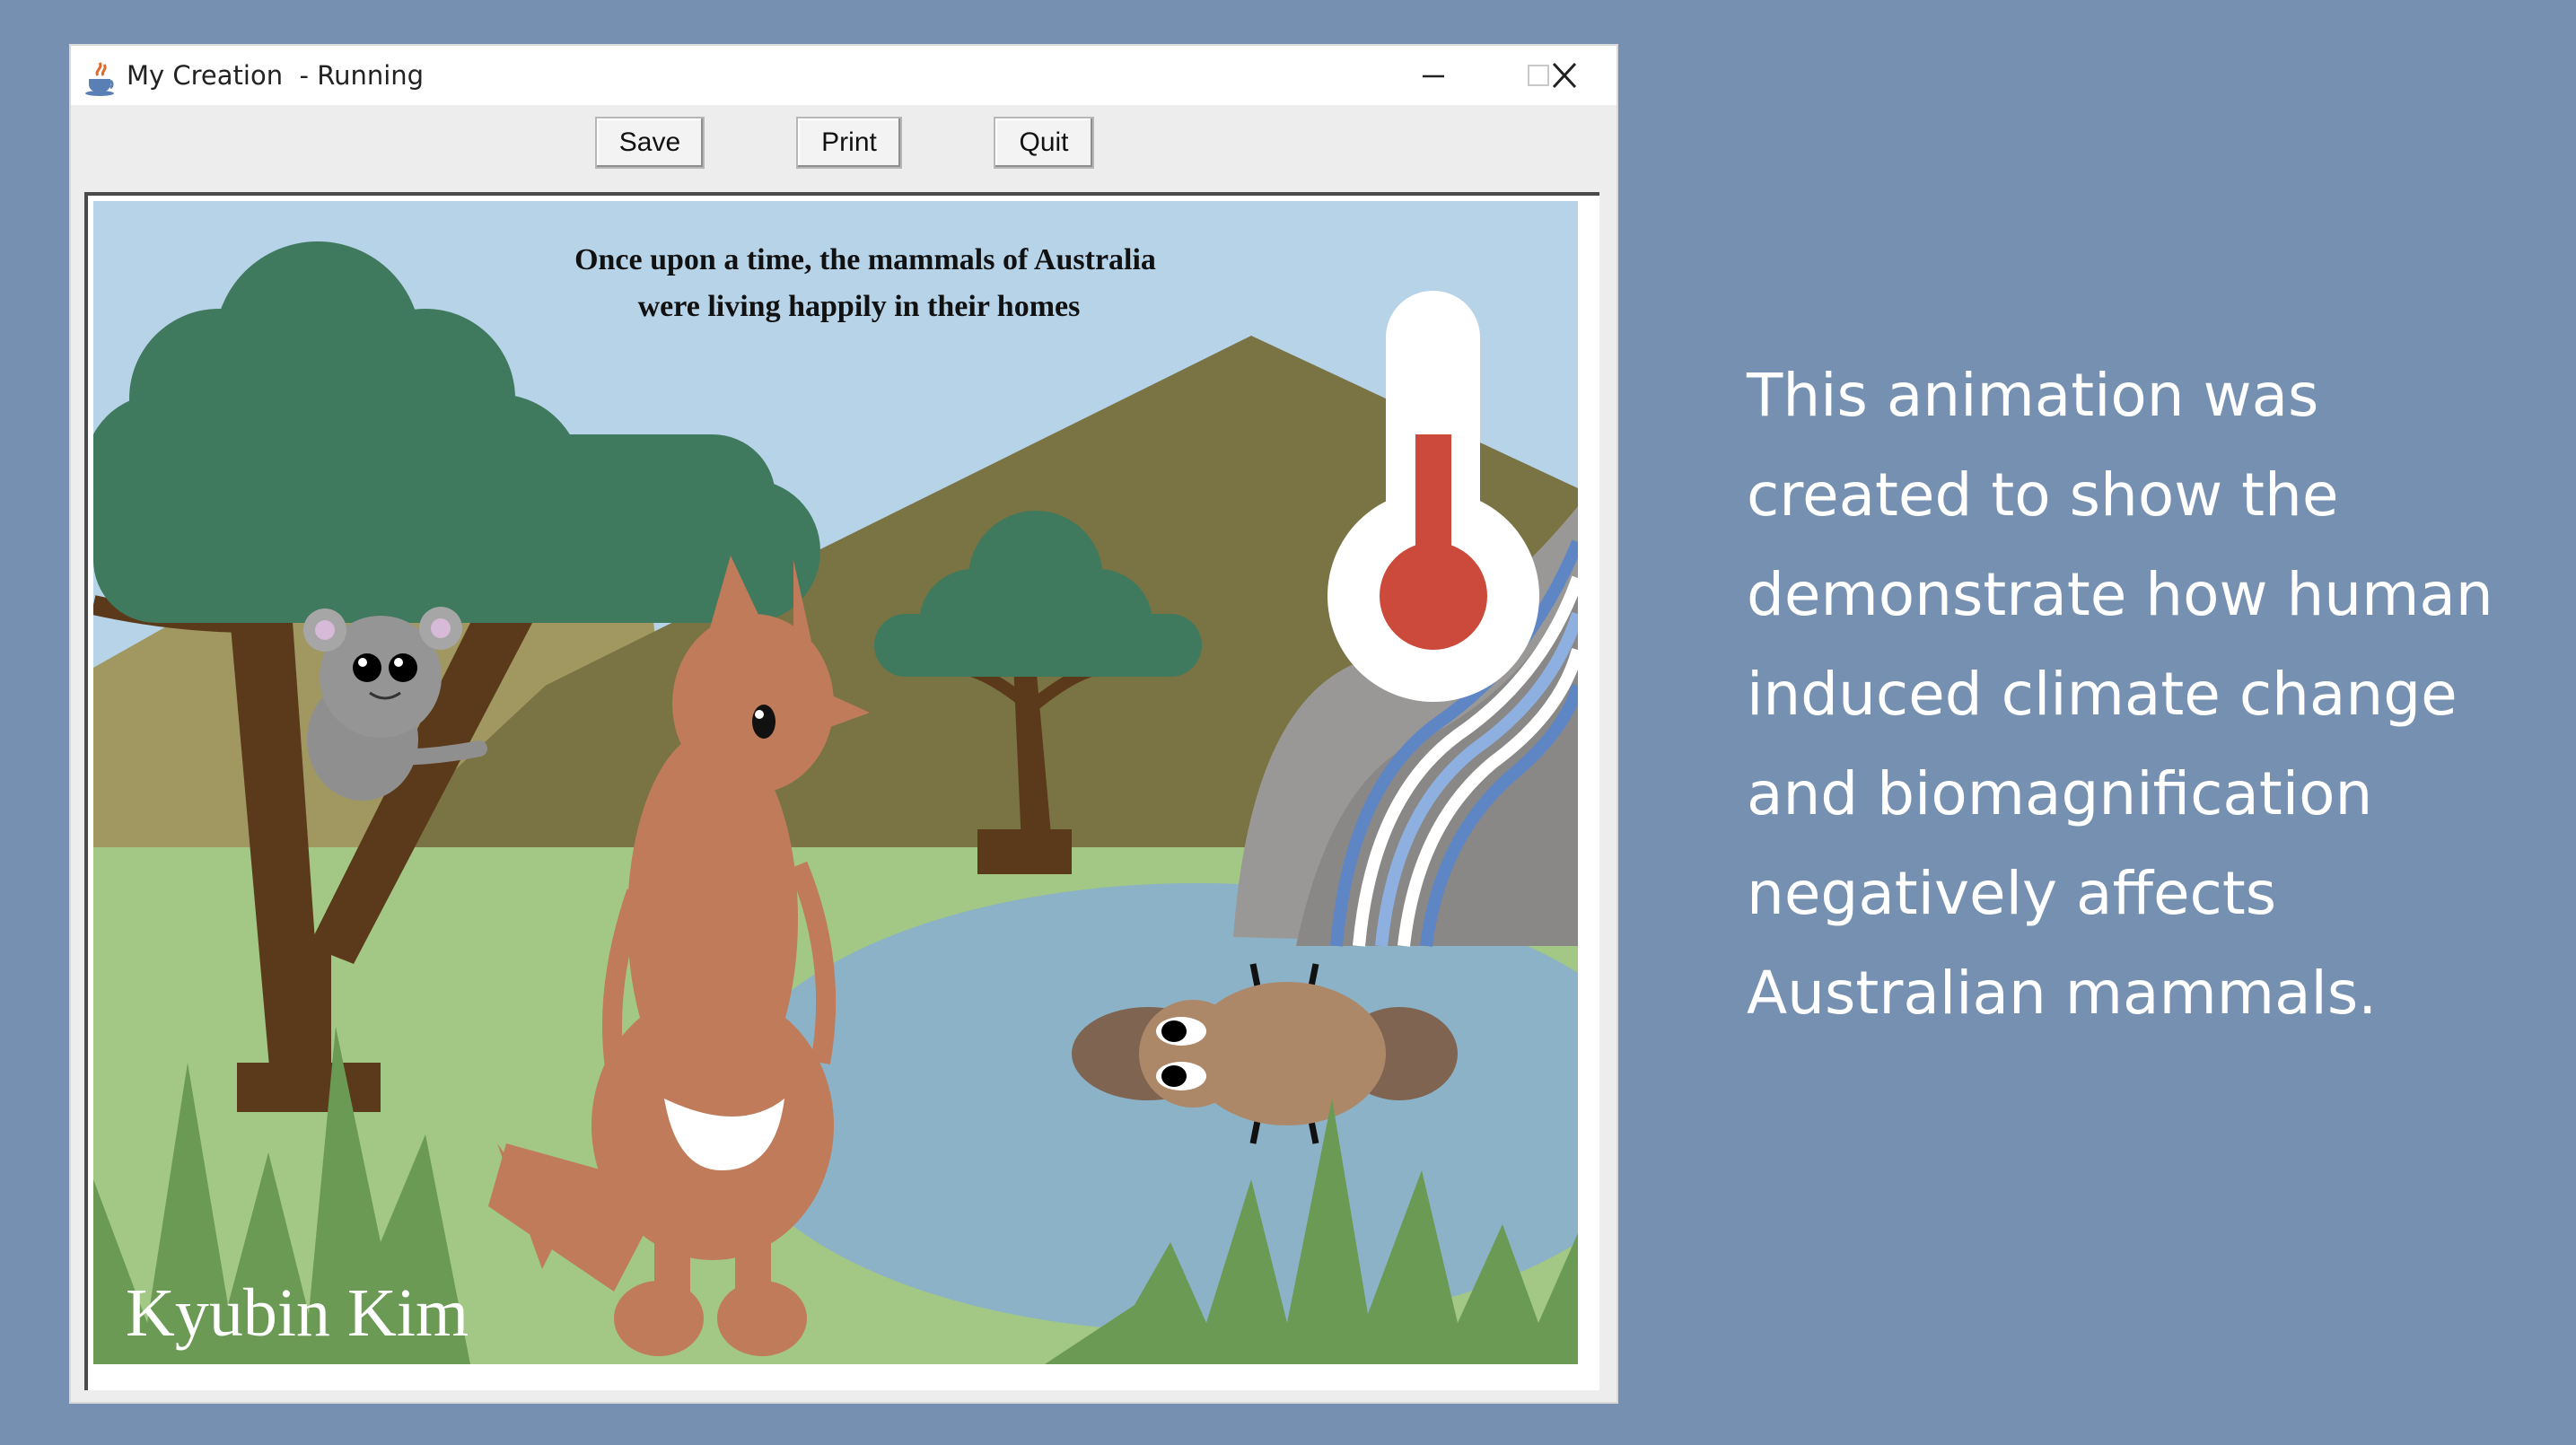 The image size is (2576, 1445). Describe the element at coordinates (650, 143) in the screenshot. I see `save-button: Save` at that location.